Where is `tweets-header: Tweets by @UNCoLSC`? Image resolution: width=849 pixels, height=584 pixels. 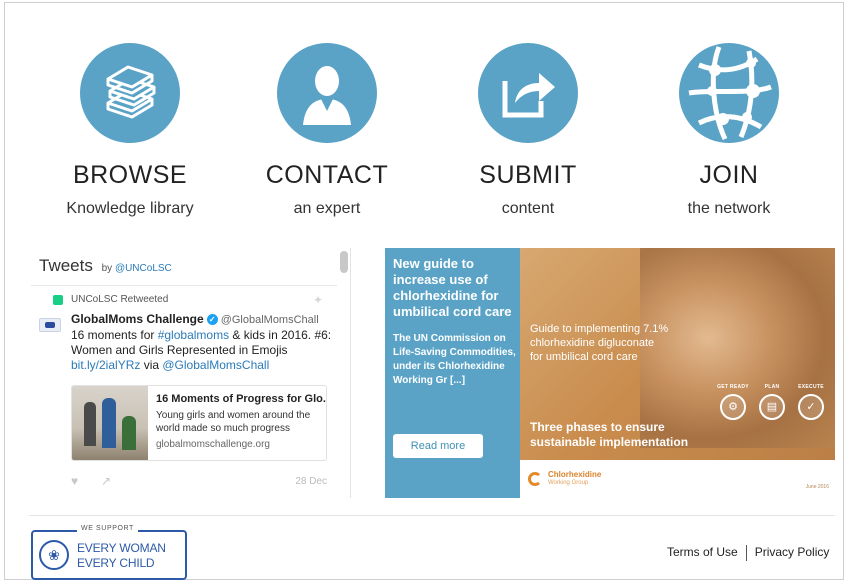
tweets-header: Tweets by @UNCoLSC is located at coordinates (105, 266).